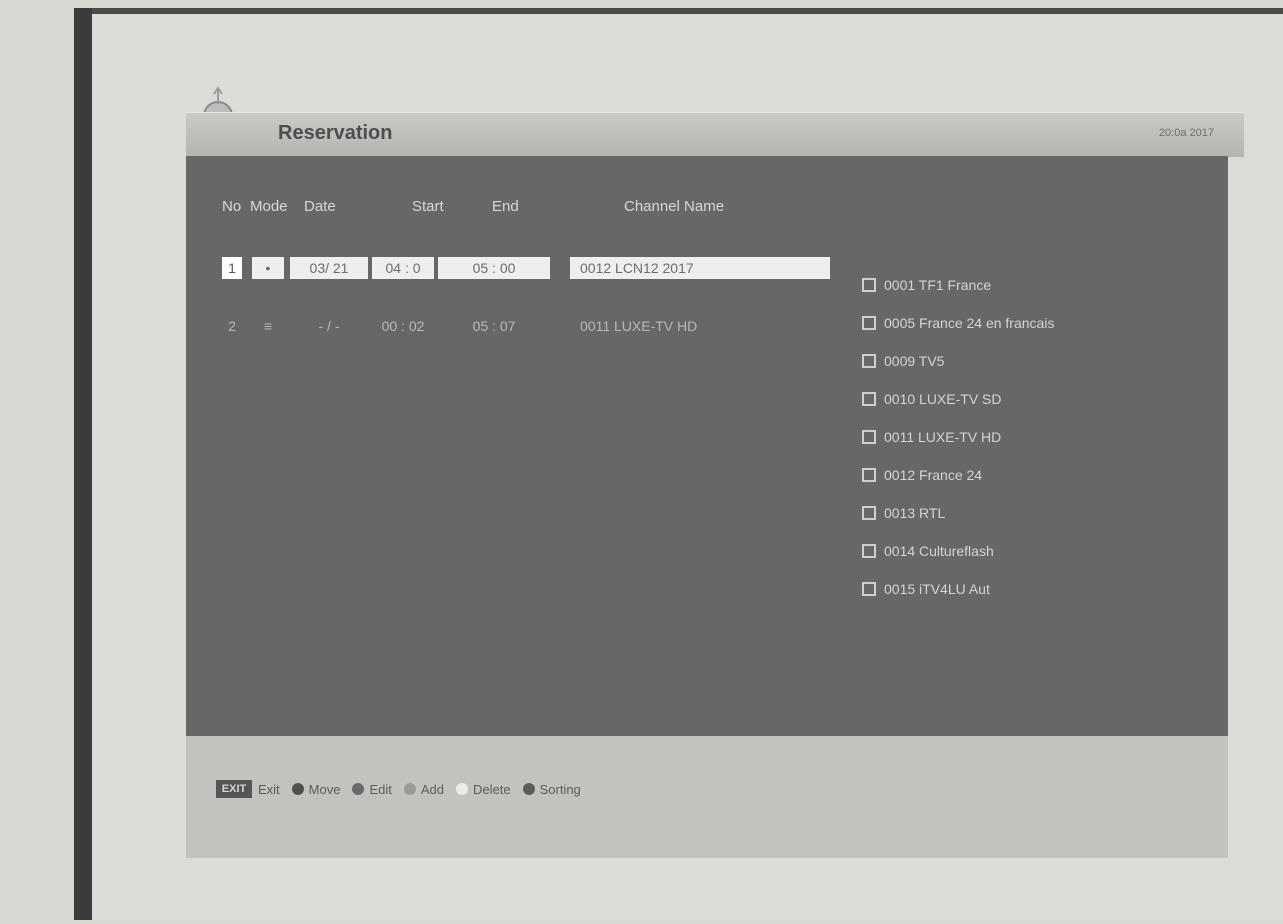 The width and height of the screenshot is (1283, 924). I want to click on reservation-end: 05 : 00, so click(494, 268).